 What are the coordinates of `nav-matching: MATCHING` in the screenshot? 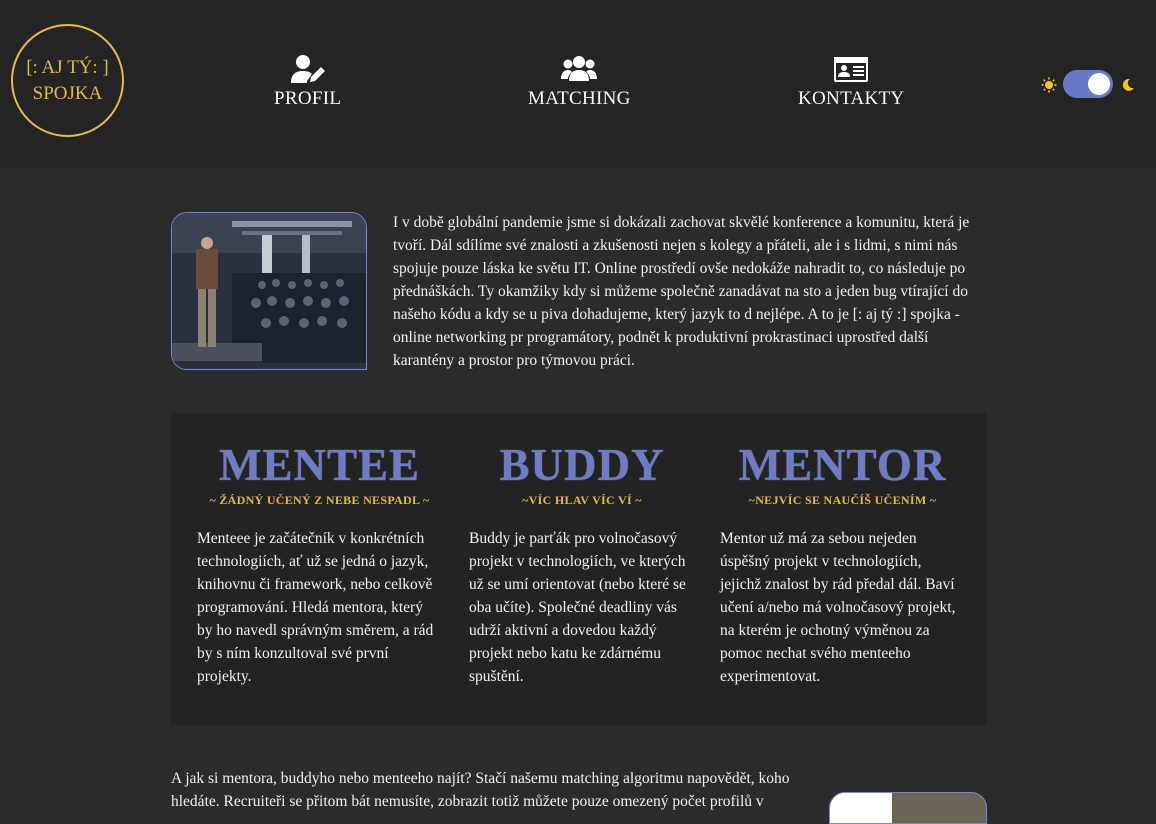 It's located at (579, 82).